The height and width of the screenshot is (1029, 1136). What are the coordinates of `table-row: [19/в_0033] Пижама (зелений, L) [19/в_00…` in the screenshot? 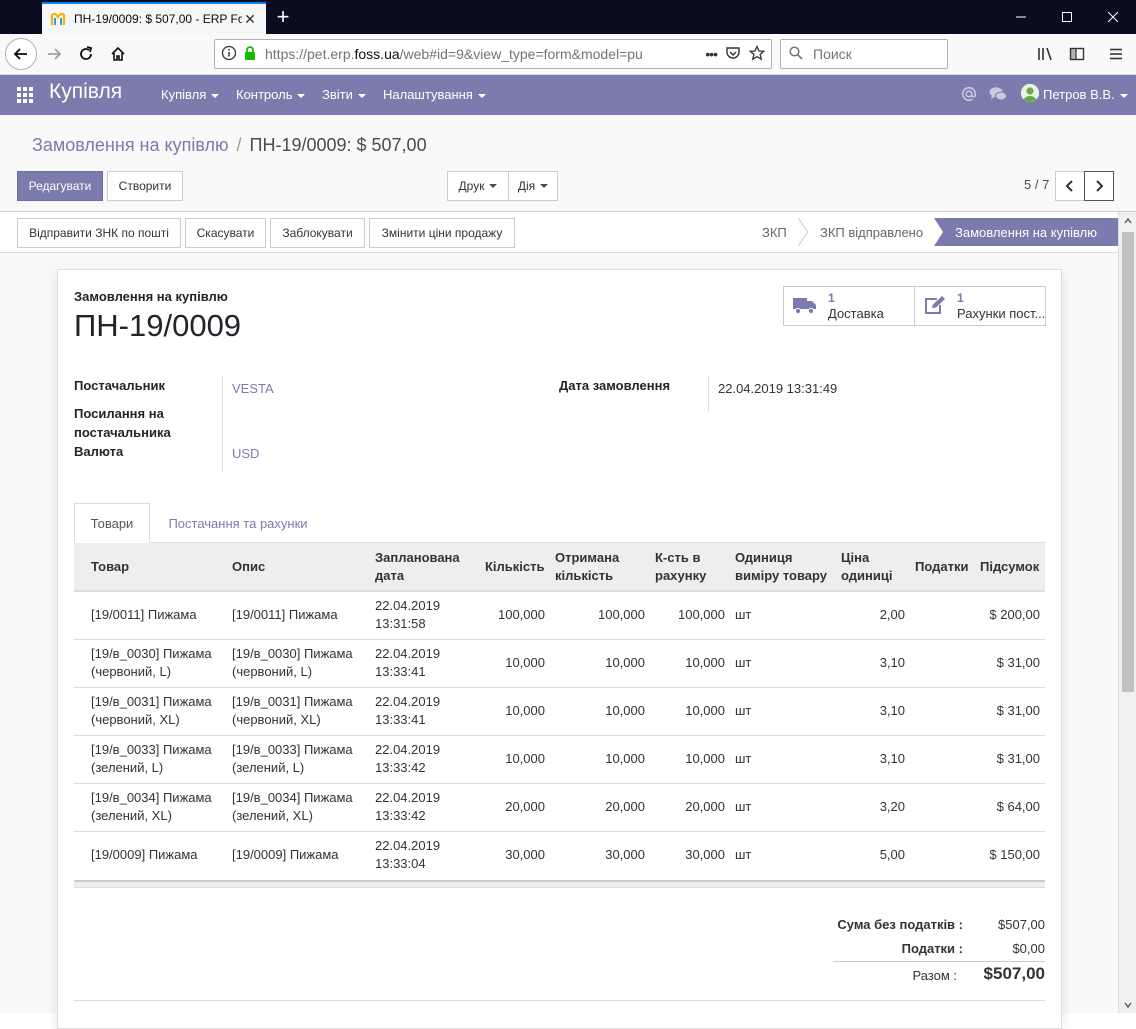 It's located at (559, 758).